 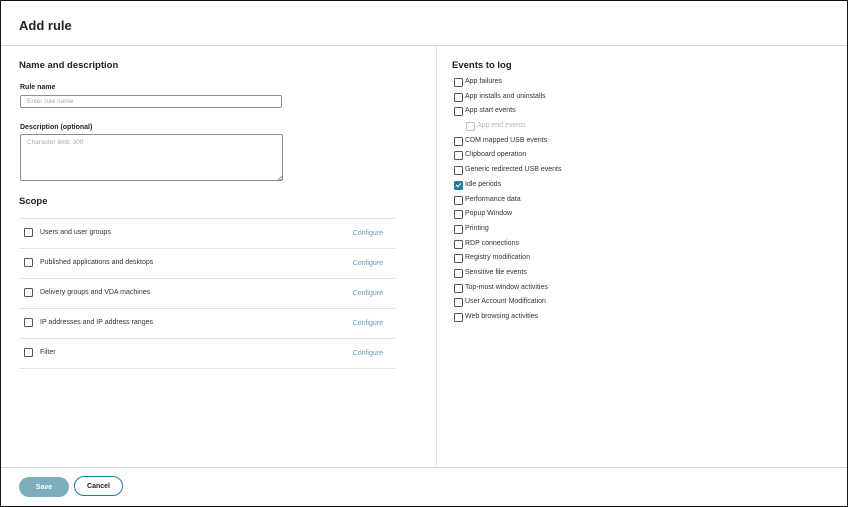 I want to click on scope-row-label: IP addresses and IP address ranges, so click(x=96, y=322).